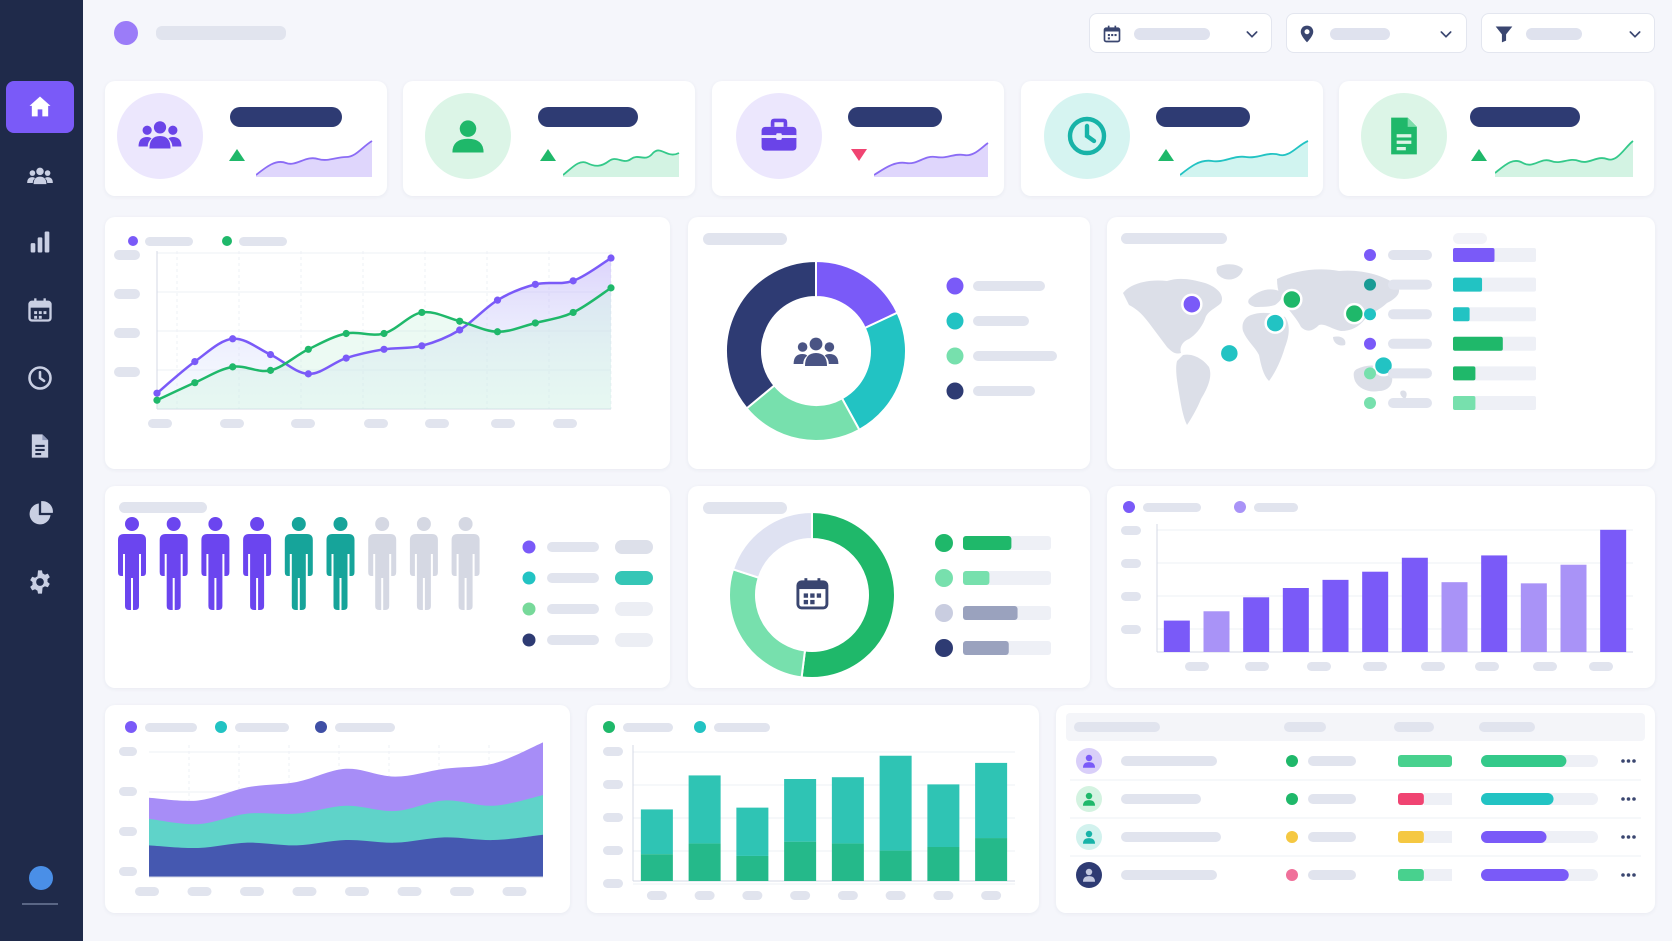 The height and width of the screenshot is (941, 1672). What do you see at coordinates (1376, 33) in the screenshot?
I see `location-filter-dropdown` at bounding box center [1376, 33].